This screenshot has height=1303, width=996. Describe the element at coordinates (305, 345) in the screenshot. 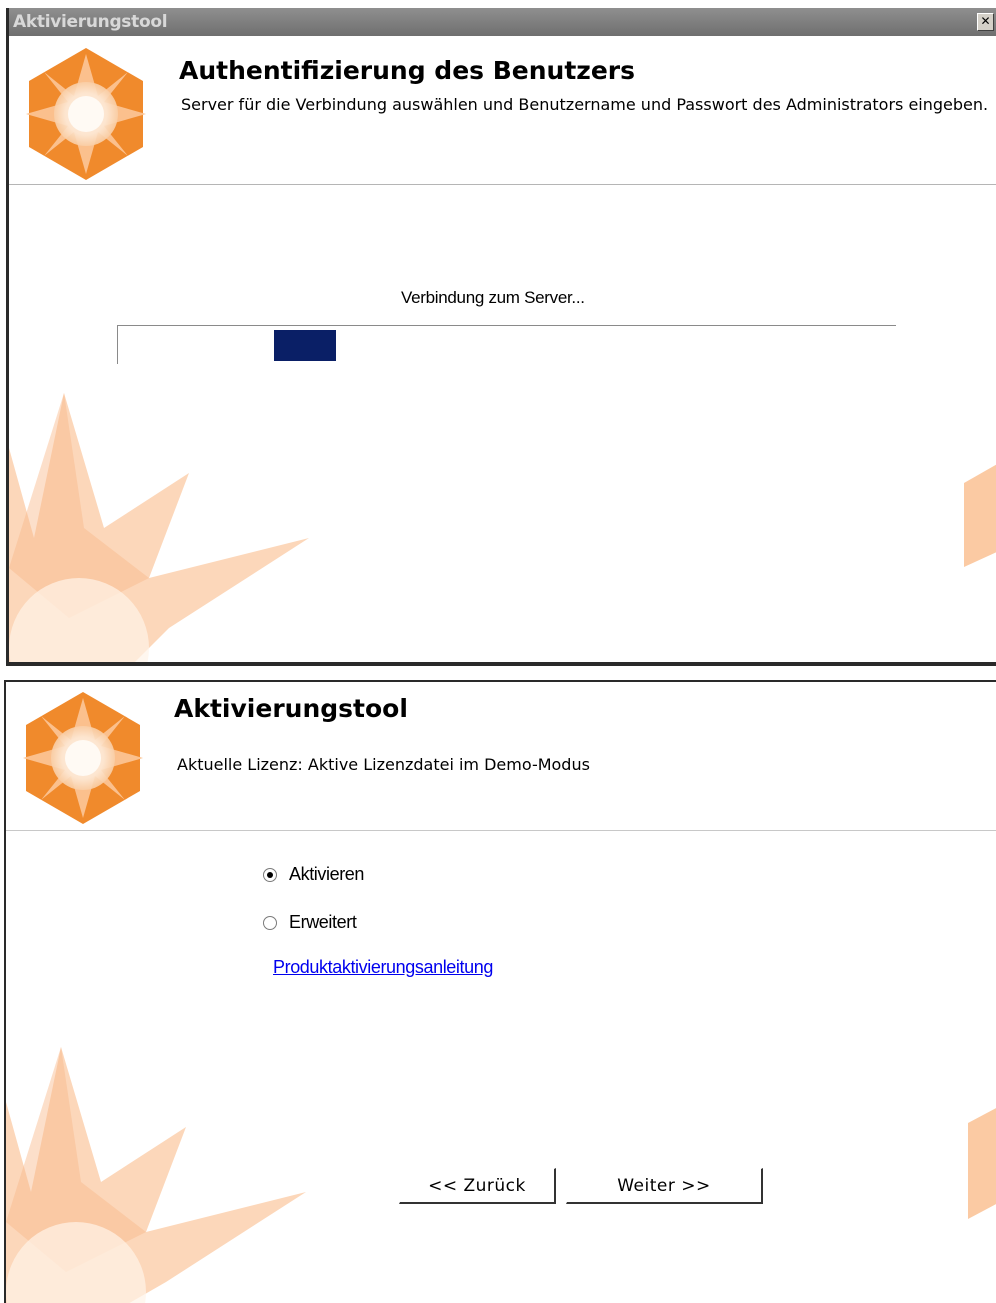

I see `progress-marquee-block` at that location.